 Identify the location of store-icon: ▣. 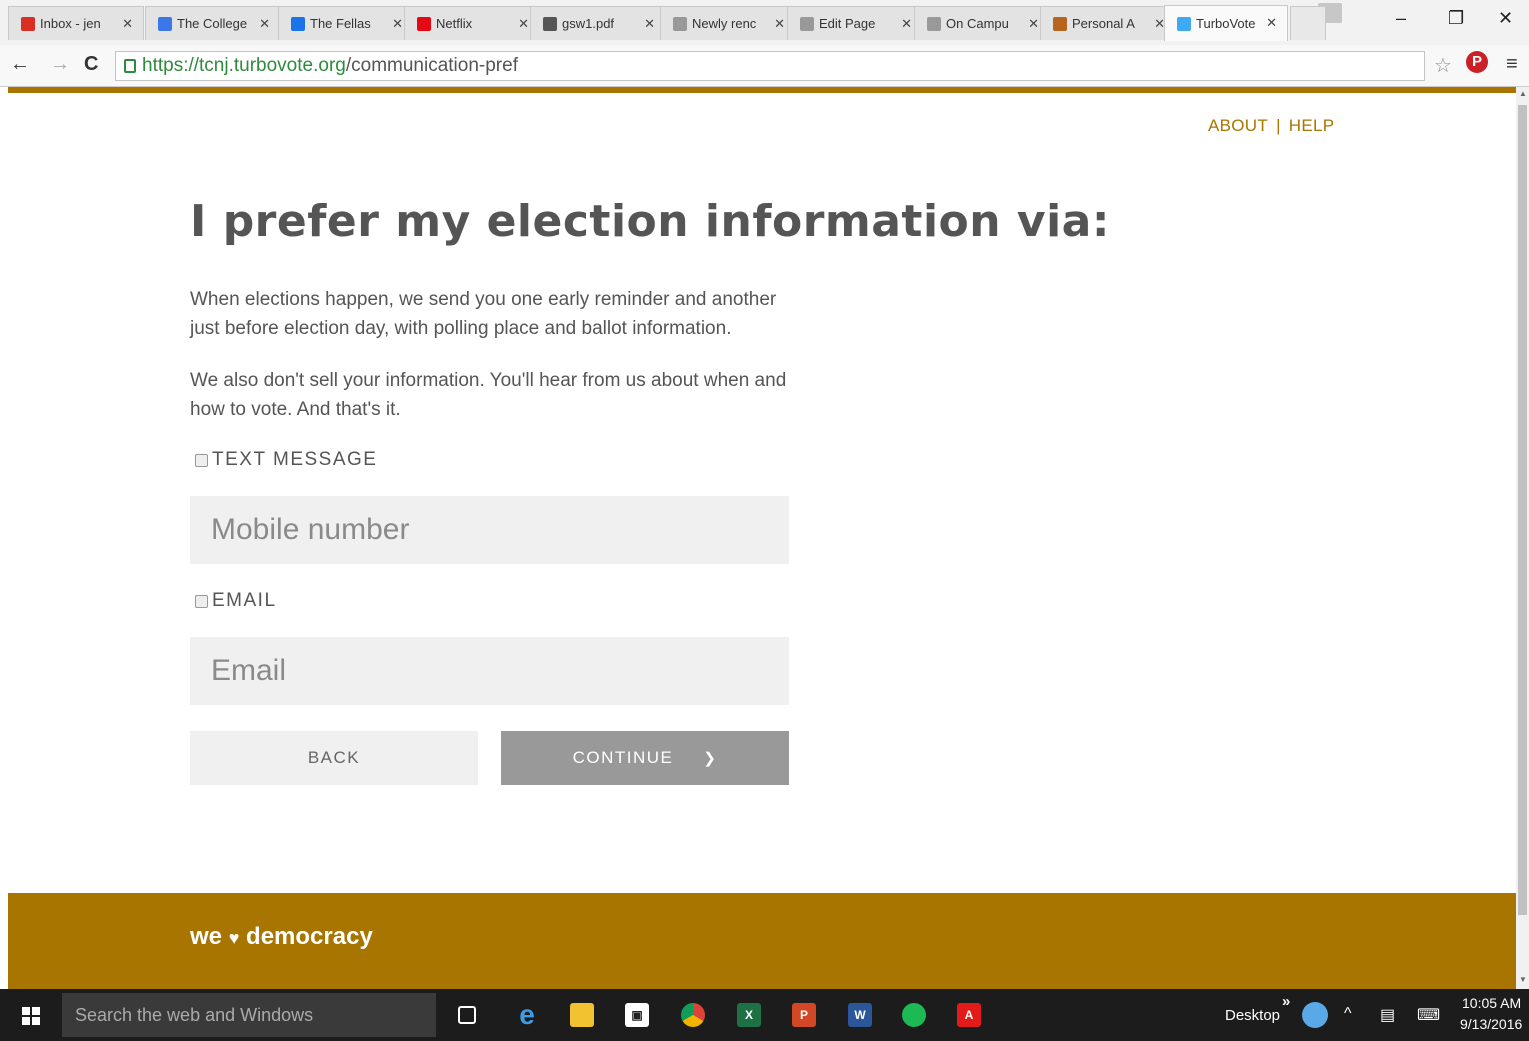
(637, 1015).